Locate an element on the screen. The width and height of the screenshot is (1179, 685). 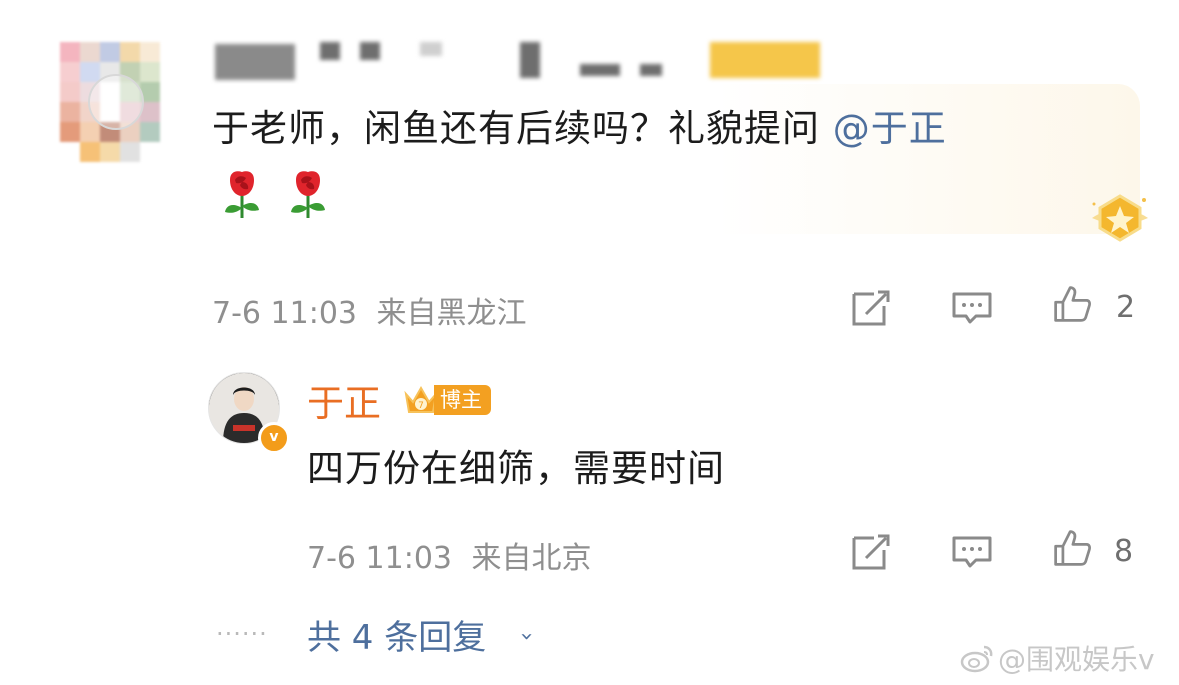
weibo-watermark: @围观娱乐v is located at coordinates (1057, 658).